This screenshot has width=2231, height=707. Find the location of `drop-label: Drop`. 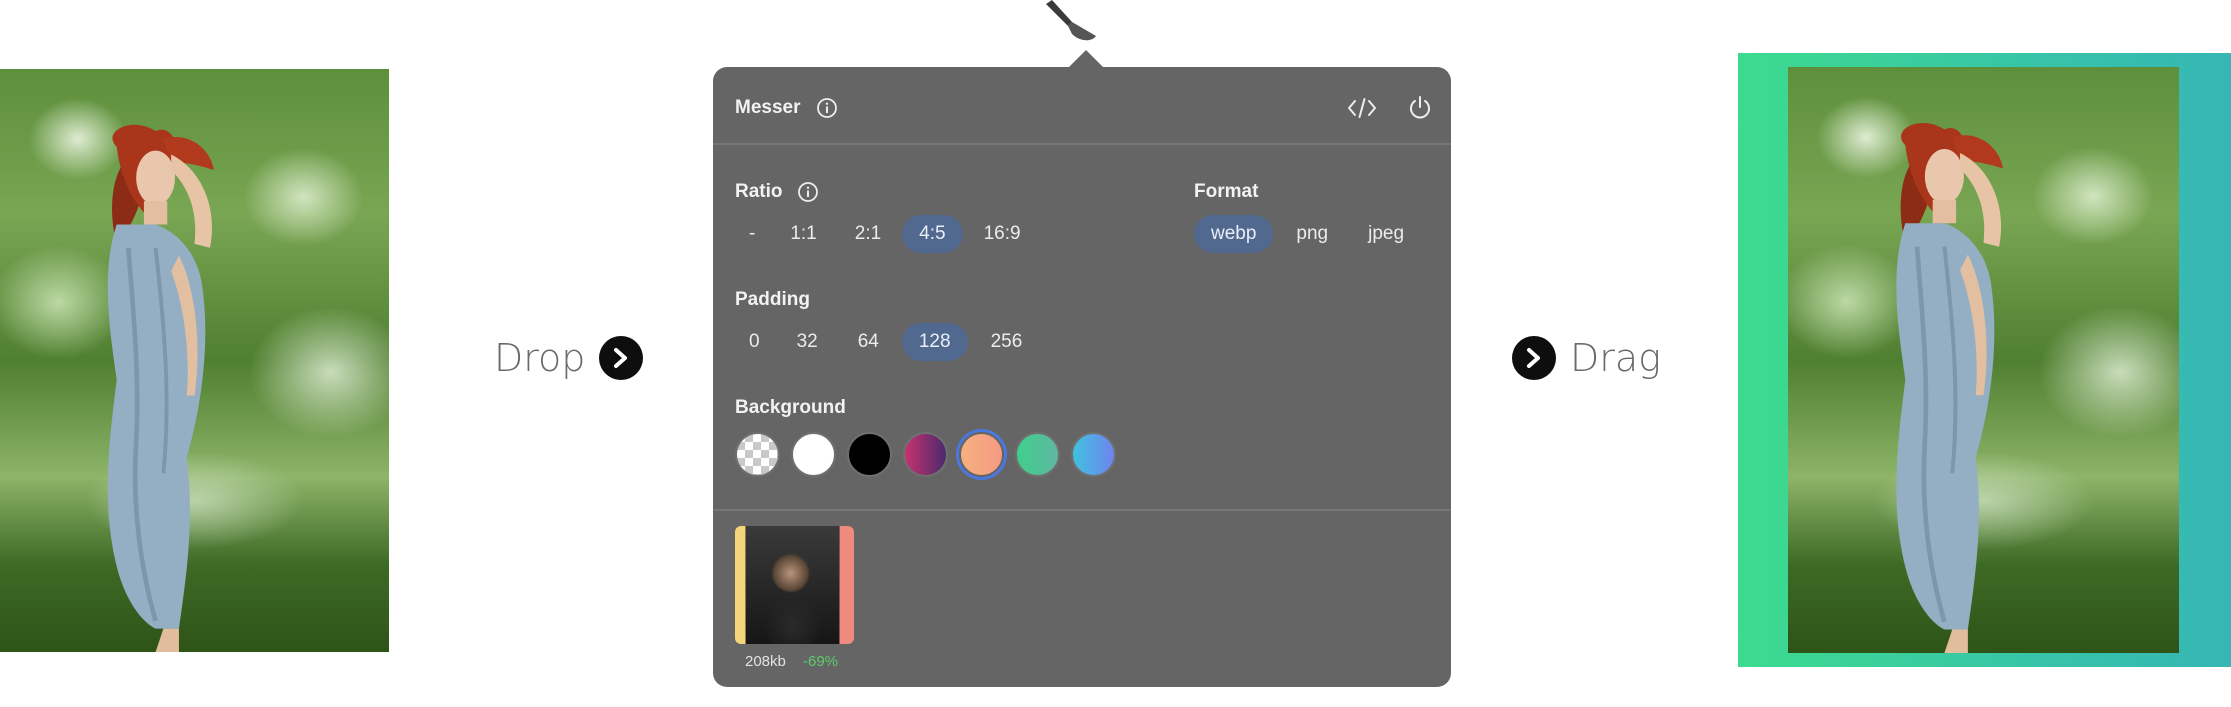

drop-label: Drop is located at coordinates (540, 358).